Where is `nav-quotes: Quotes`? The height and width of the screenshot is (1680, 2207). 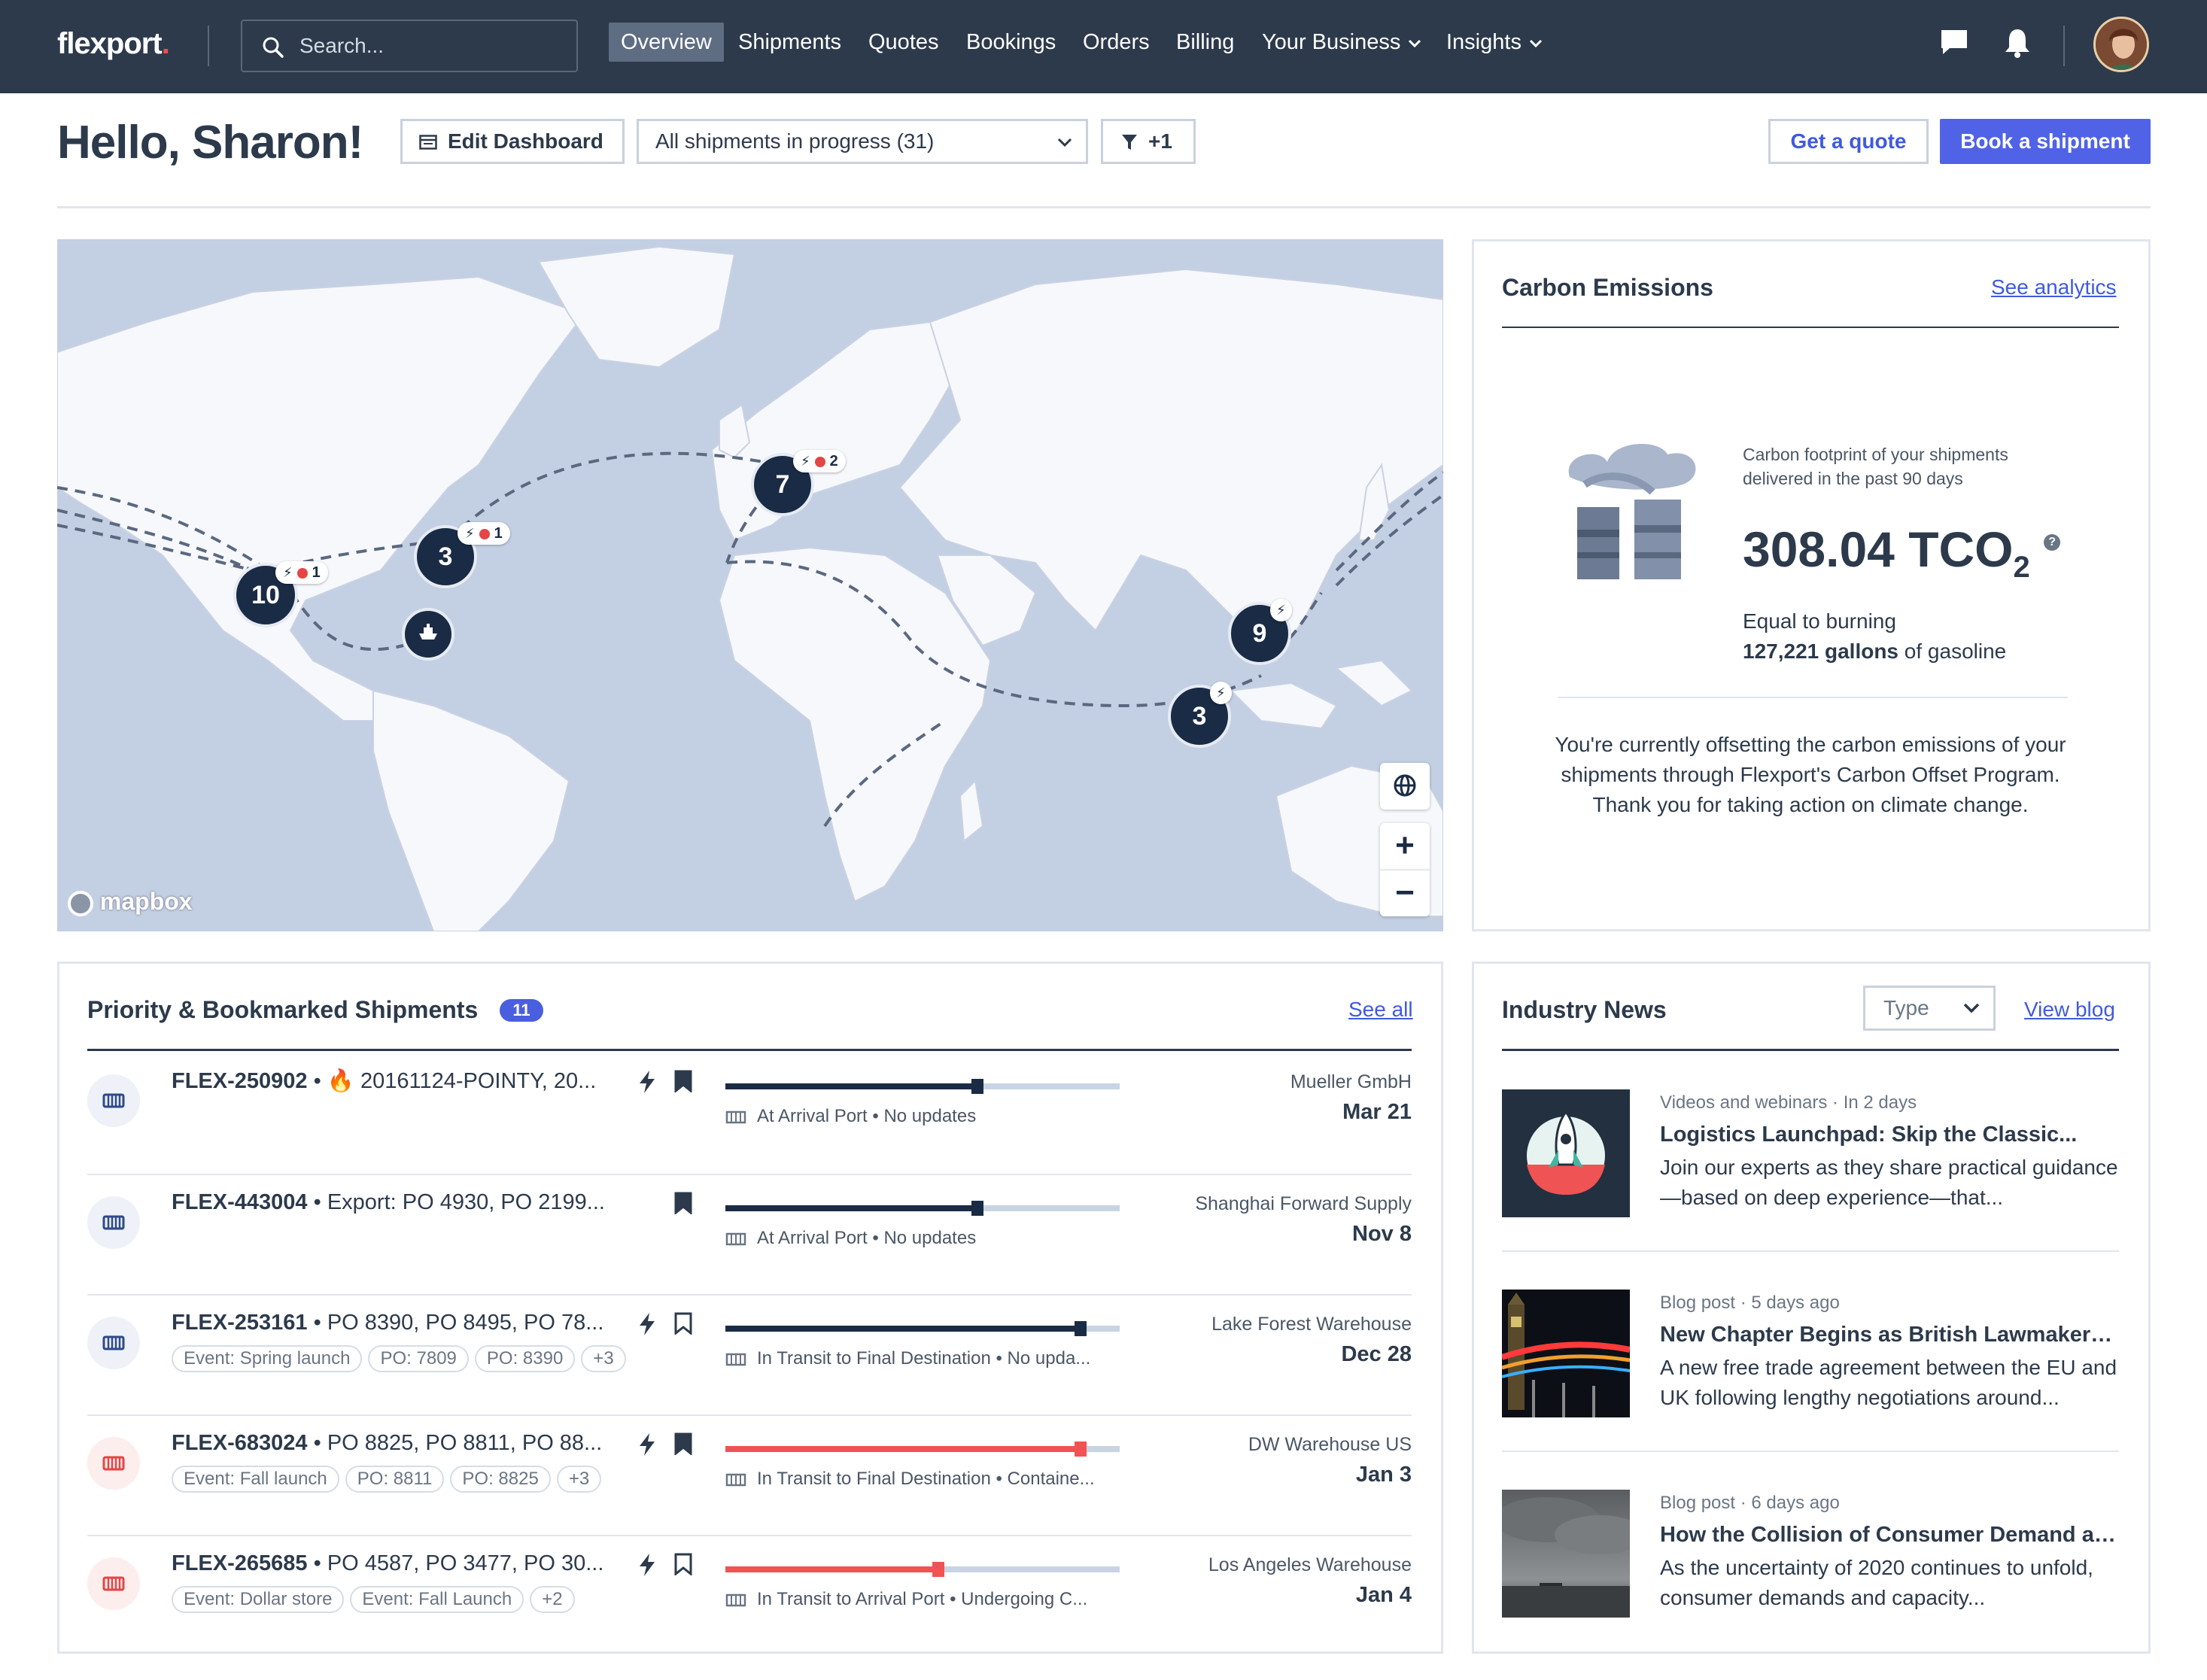
nav-quotes: Quotes is located at coordinates (903, 42).